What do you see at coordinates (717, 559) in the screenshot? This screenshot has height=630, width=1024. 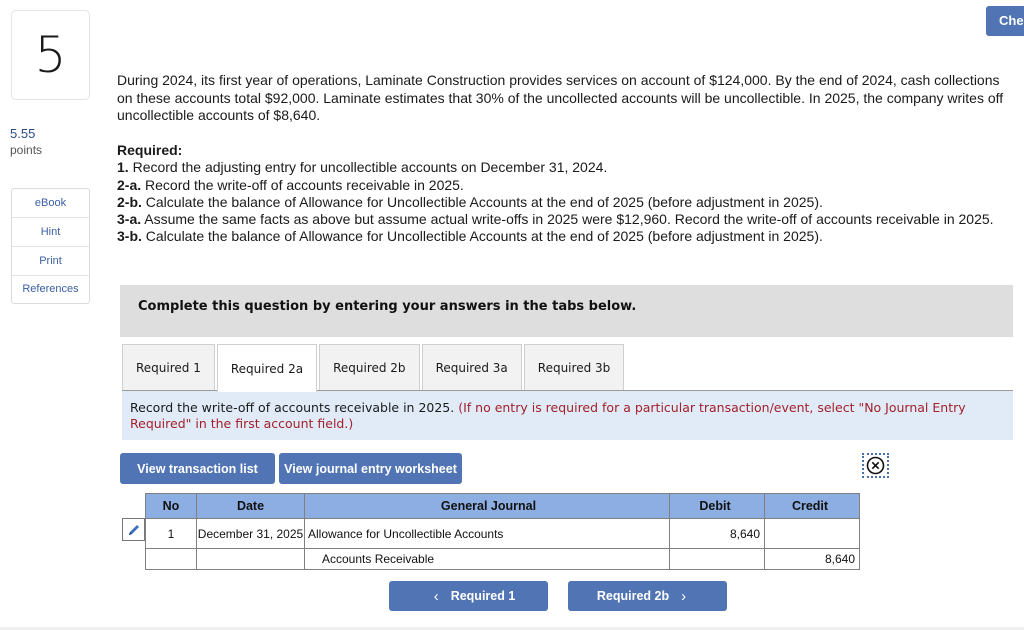 I see `debit-field` at bounding box center [717, 559].